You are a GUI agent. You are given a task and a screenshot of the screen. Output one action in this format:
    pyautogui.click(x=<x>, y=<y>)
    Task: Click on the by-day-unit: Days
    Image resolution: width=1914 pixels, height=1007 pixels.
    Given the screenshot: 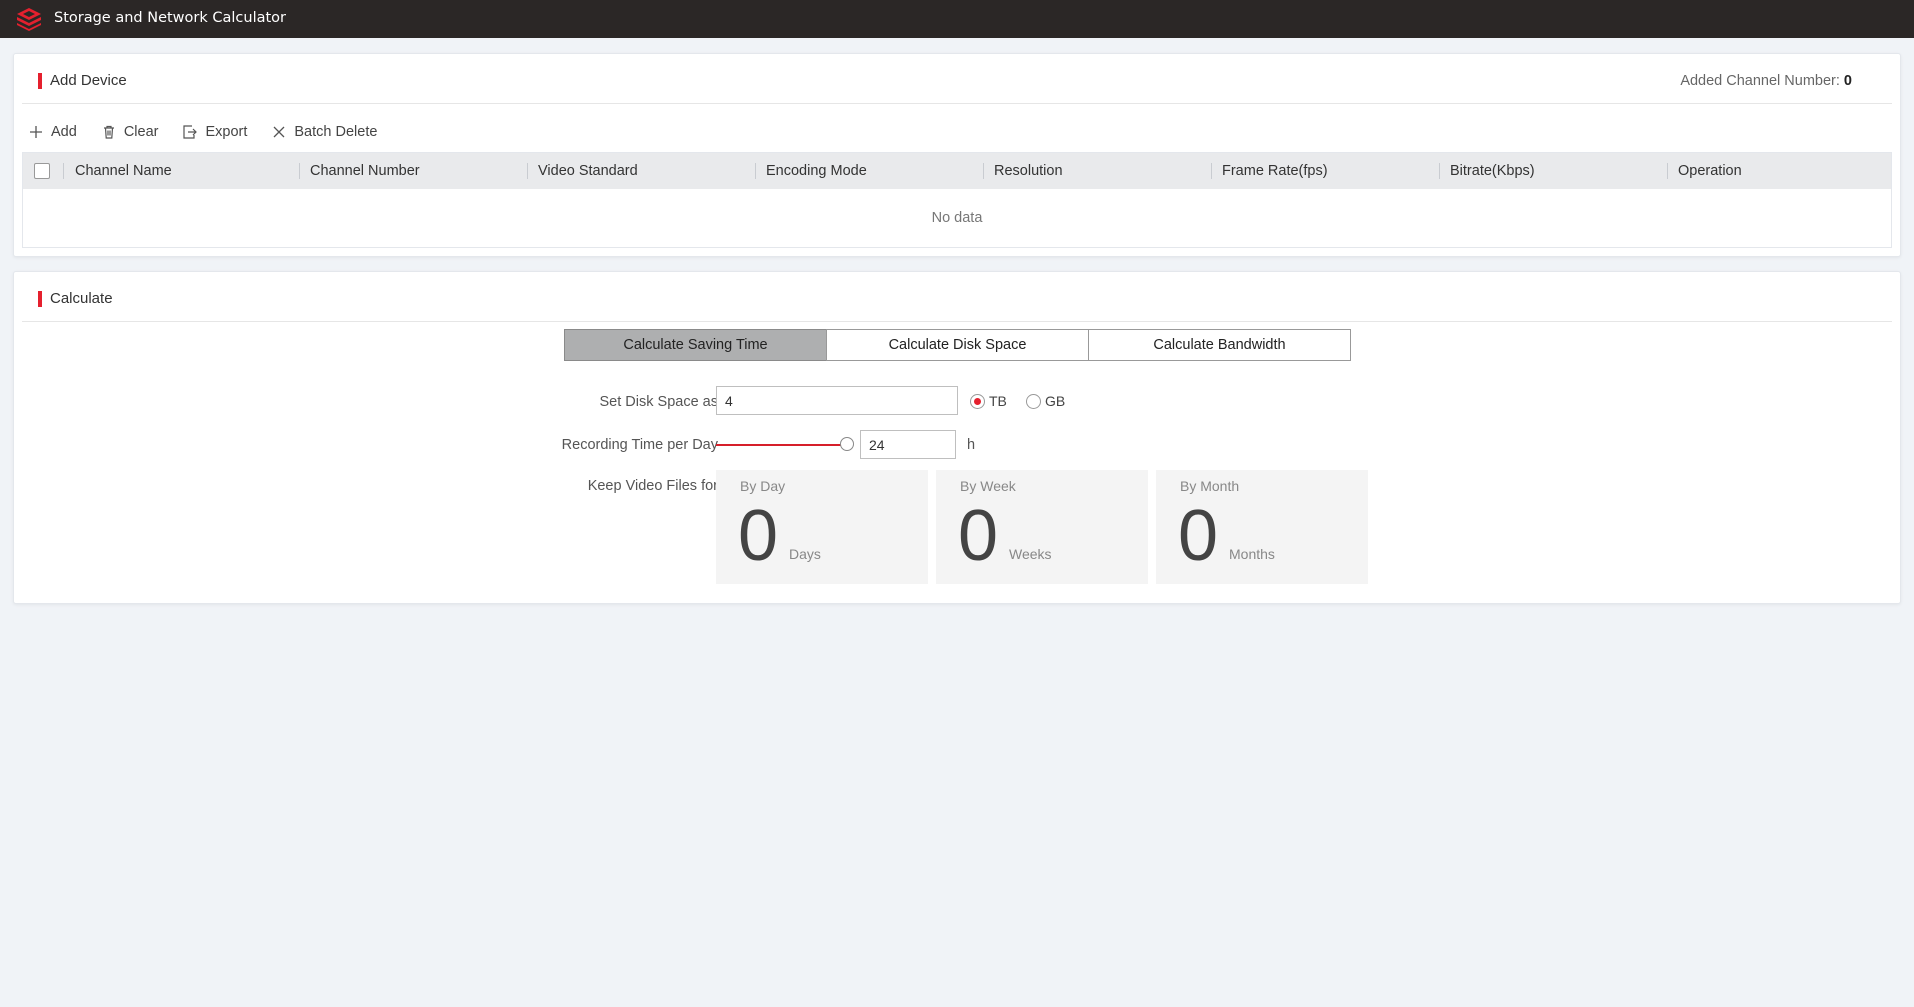 What is the action you would take?
    pyautogui.click(x=805, y=554)
    